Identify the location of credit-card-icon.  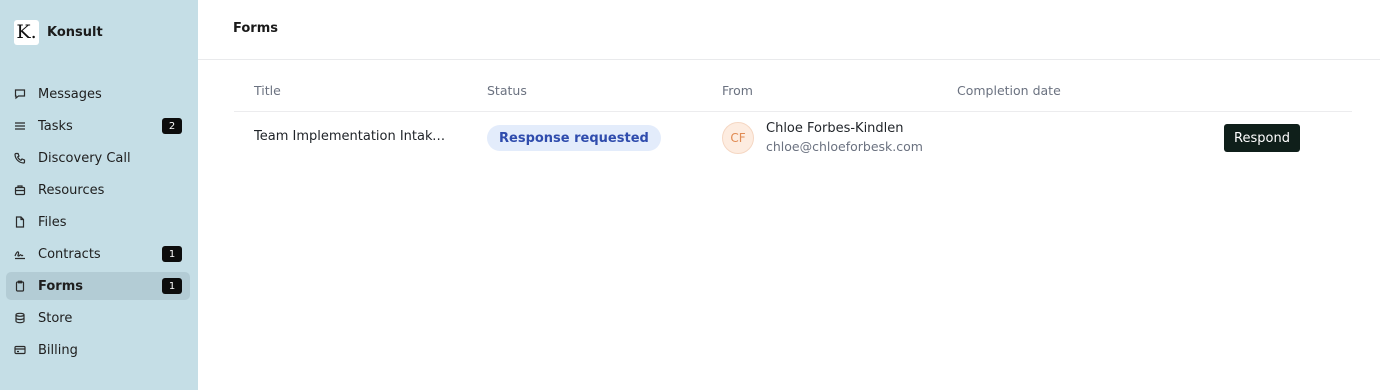
(20, 350).